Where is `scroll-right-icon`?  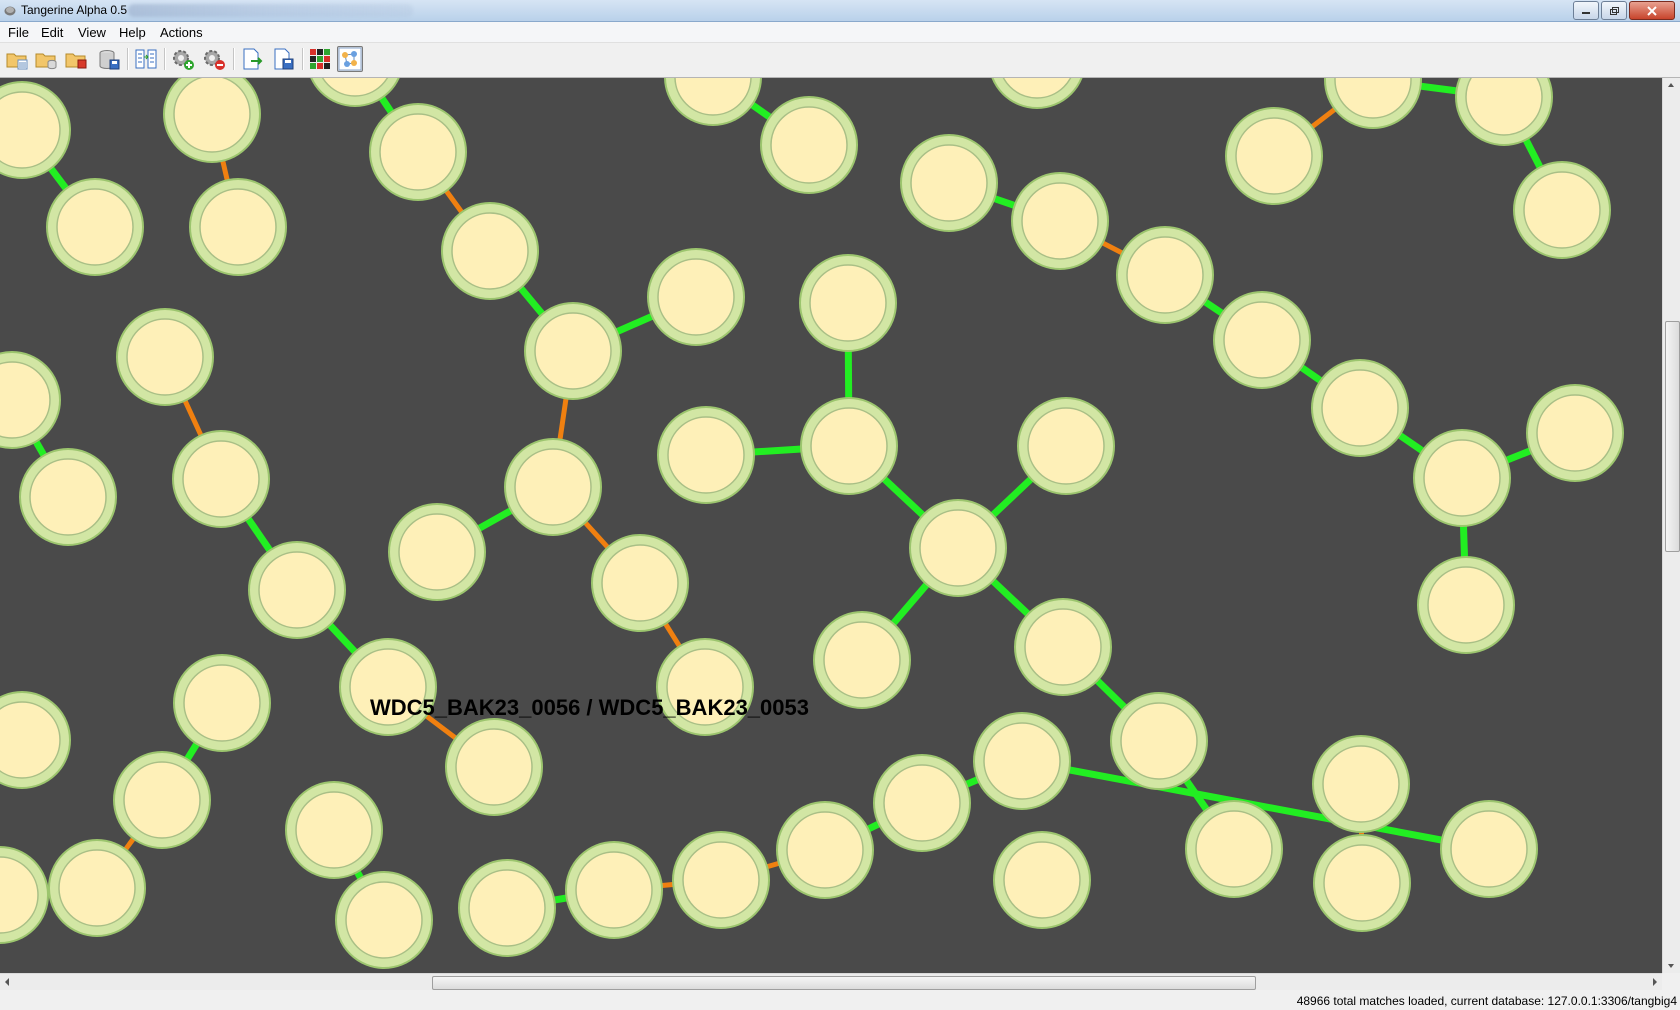
scroll-right-icon is located at coordinates (1655, 982).